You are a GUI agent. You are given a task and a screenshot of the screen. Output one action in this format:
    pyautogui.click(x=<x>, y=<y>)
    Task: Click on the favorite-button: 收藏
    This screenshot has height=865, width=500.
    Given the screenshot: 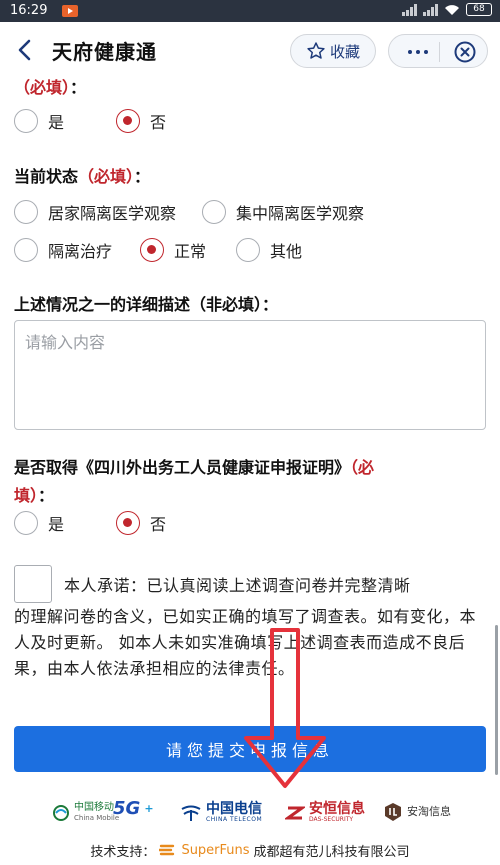 What is the action you would take?
    pyautogui.click(x=333, y=51)
    